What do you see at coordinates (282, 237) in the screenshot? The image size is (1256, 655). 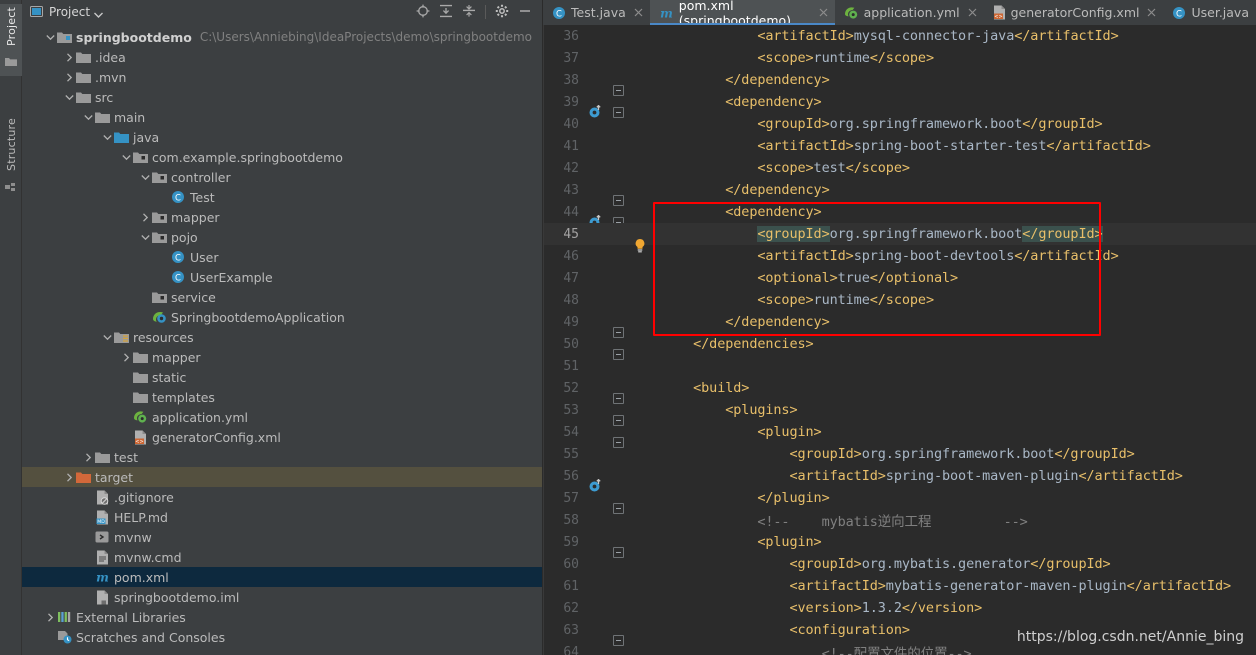 I see `tree-node-pojo: pojo` at bounding box center [282, 237].